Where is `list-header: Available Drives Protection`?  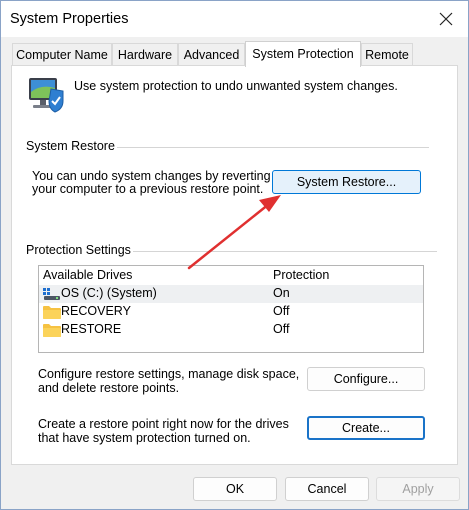
list-header: Available Drives Protection is located at coordinates (231, 276).